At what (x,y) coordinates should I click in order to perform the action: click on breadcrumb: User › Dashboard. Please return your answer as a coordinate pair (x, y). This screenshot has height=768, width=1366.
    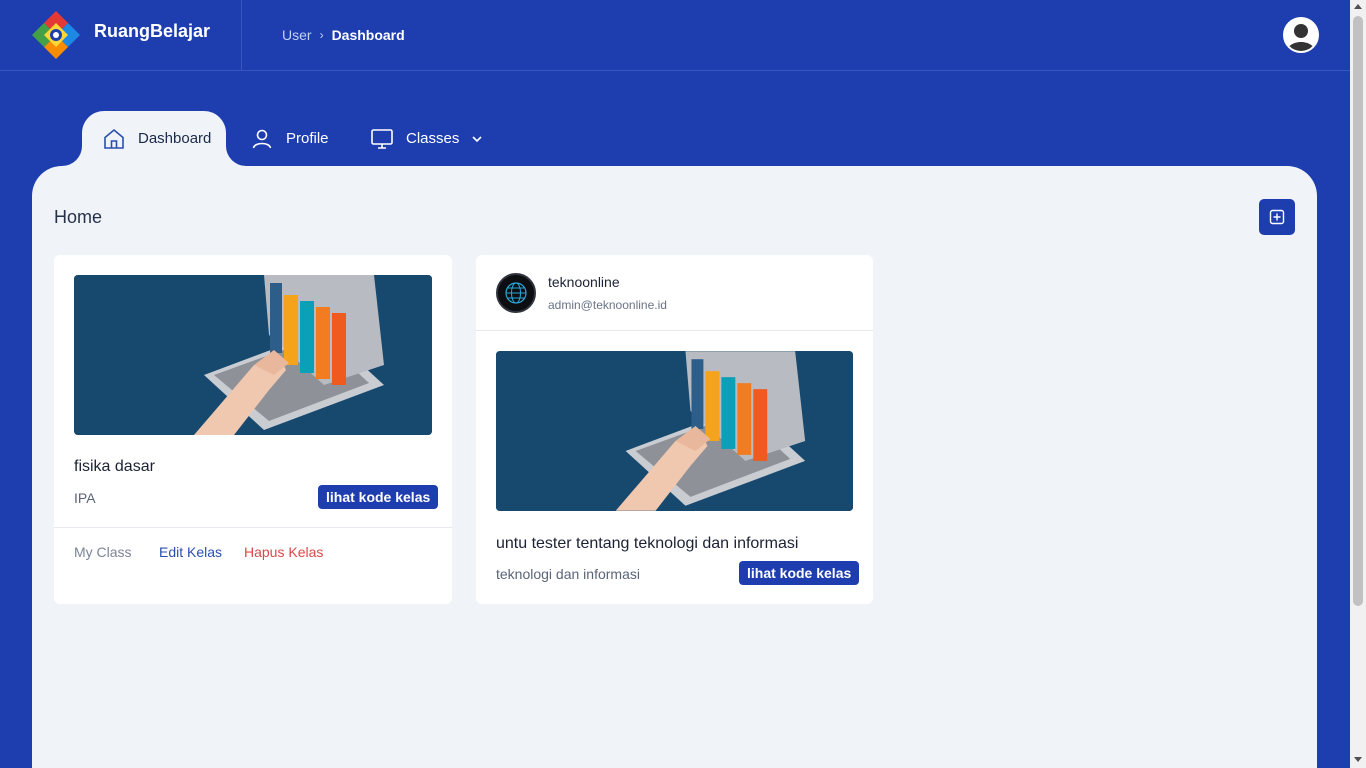
    Looking at the image, I should click on (343, 35).